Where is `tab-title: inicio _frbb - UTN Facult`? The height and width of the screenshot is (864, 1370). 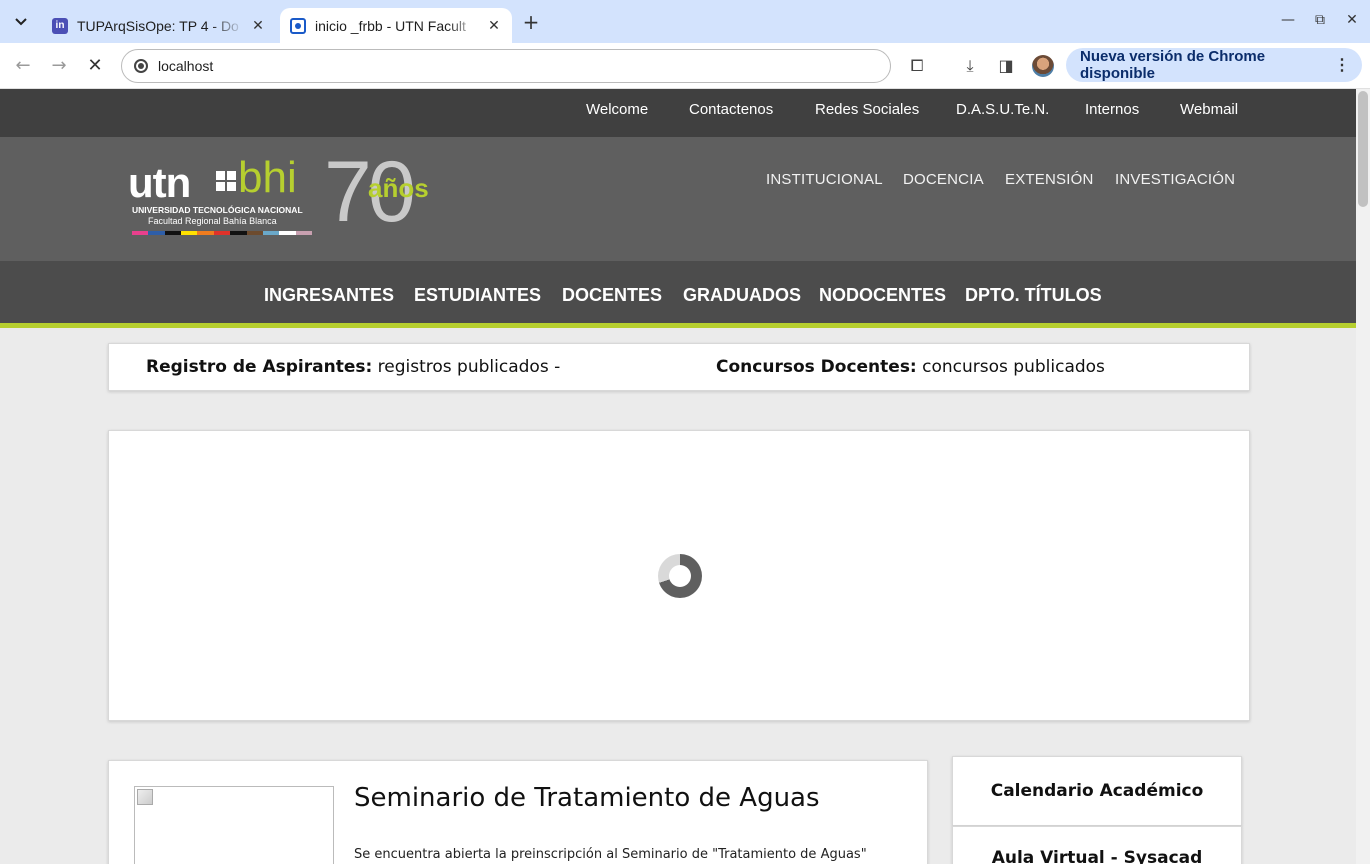
tab-title: inicio _frbb - UTN Facult is located at coordinates (390, 25).